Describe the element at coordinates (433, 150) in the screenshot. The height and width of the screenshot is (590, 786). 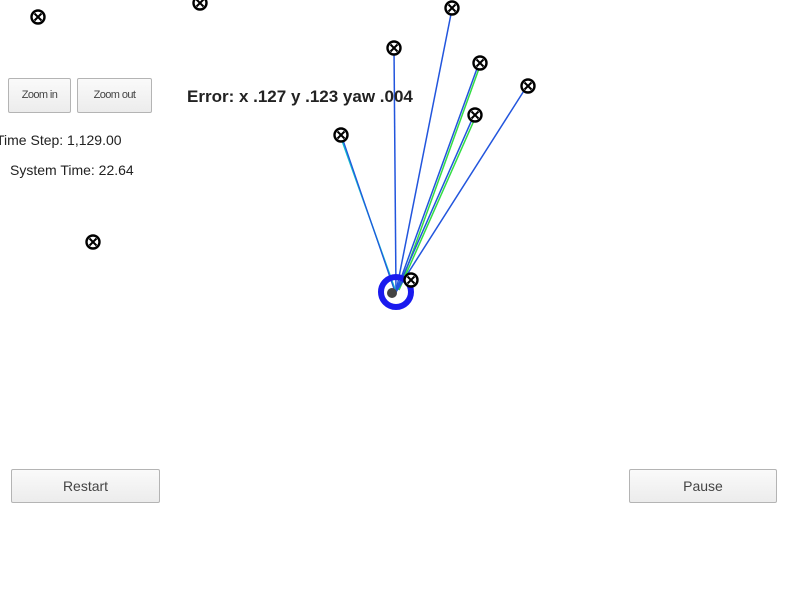
I see `observation-lines` at that location.